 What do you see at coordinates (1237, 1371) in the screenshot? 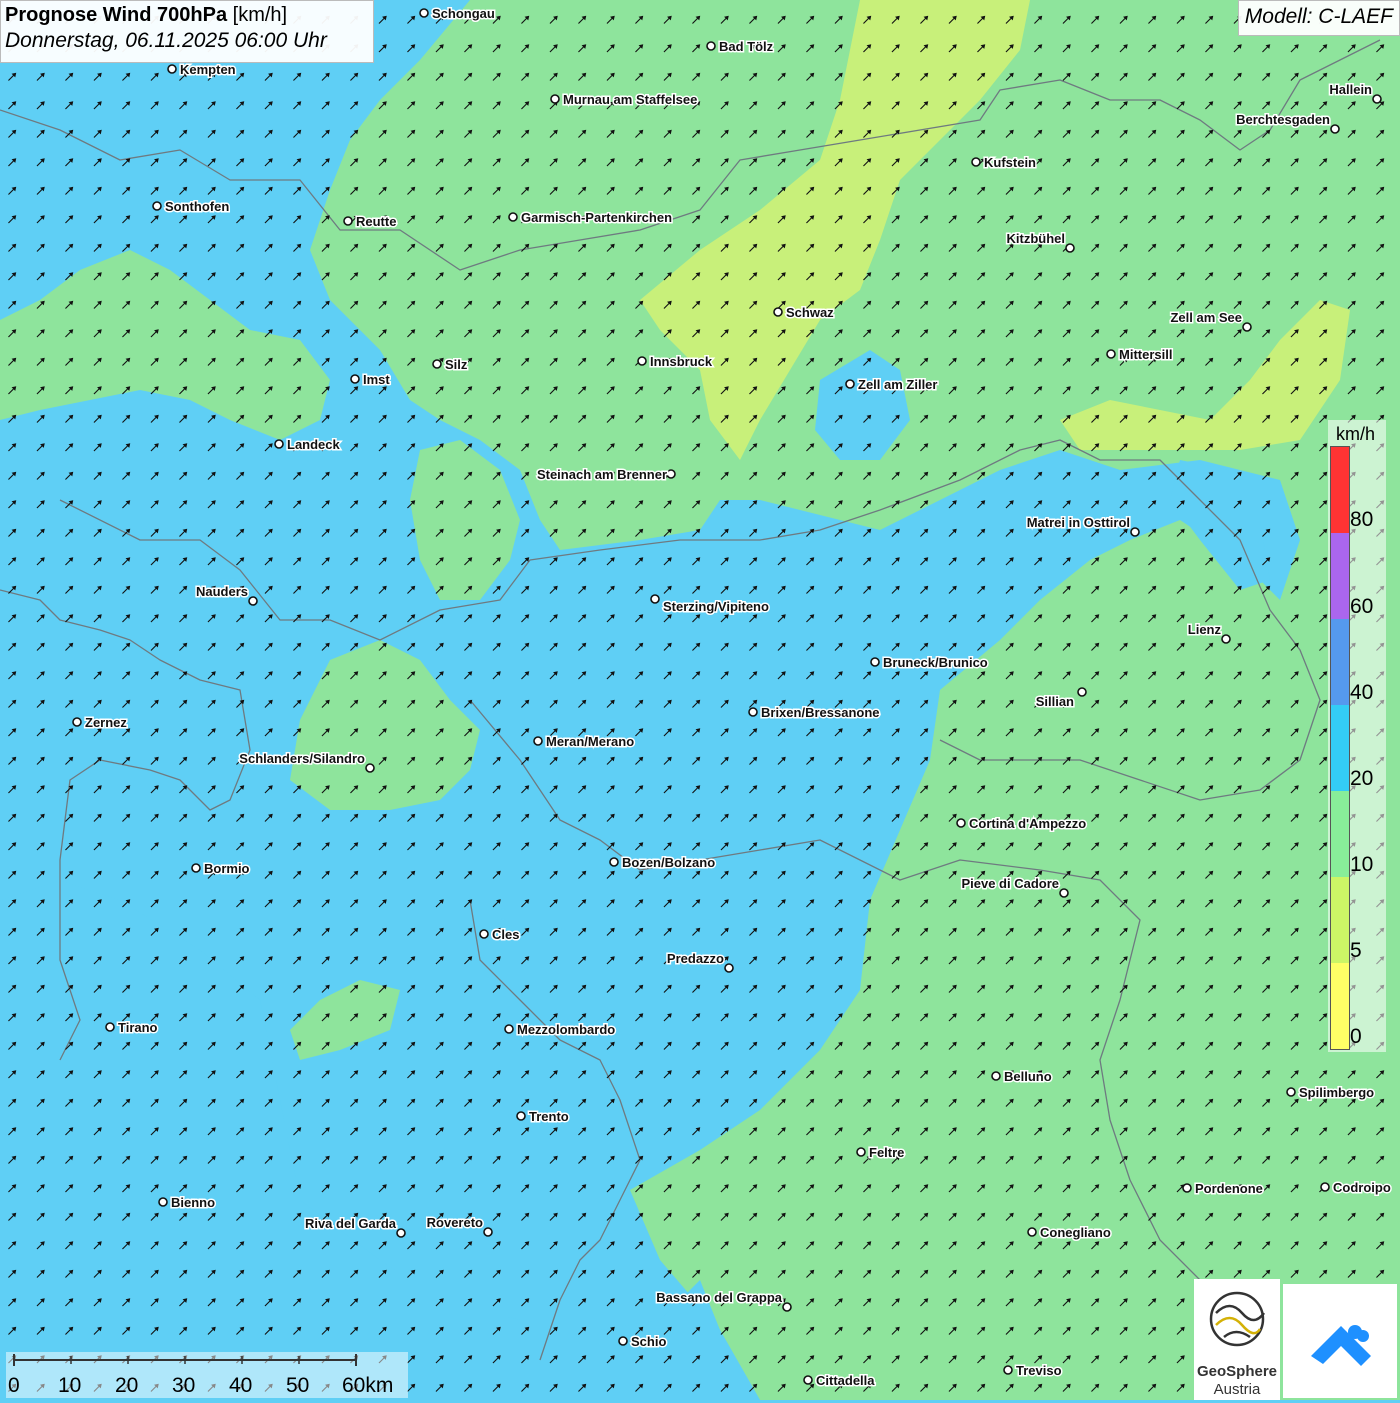
I see `logo-line1: GeoSphere` at bounding box center [1237, 1371].